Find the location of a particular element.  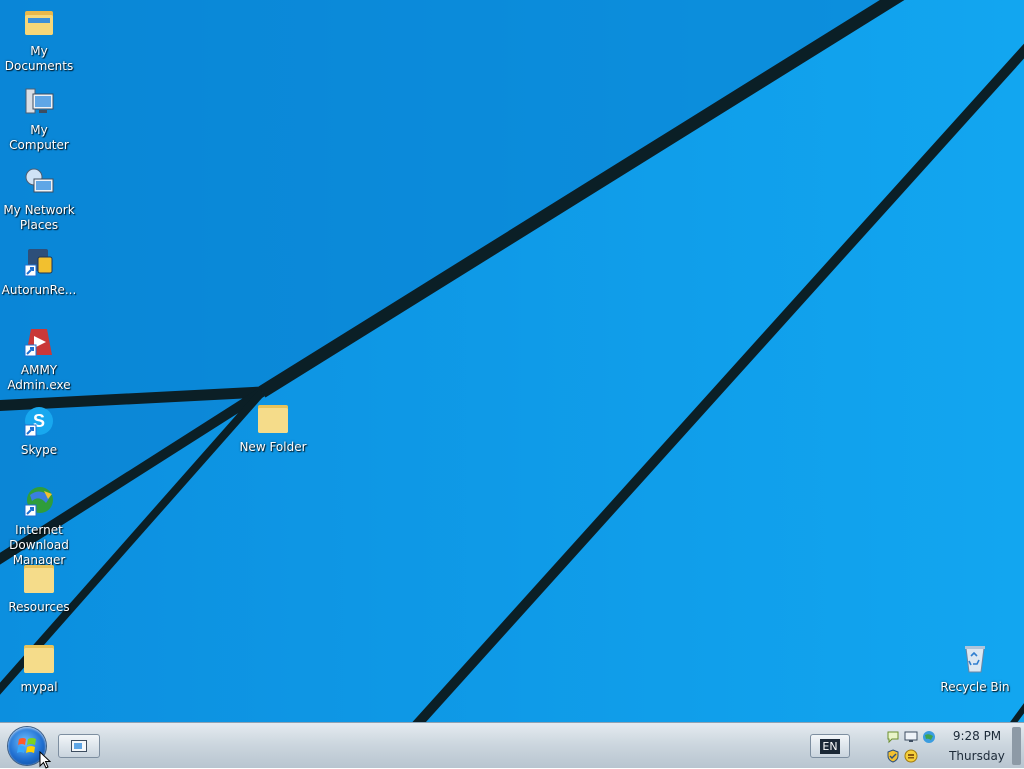

recycle-bin-icon is located at coordinates (975, 659).